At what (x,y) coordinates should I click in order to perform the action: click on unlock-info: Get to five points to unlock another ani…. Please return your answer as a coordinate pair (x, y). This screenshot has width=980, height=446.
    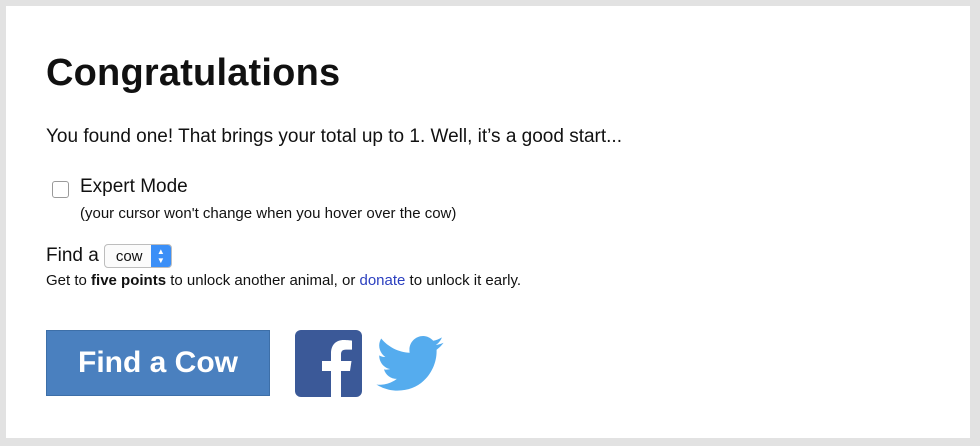
    Looking at the image, I should click on (283, 280).